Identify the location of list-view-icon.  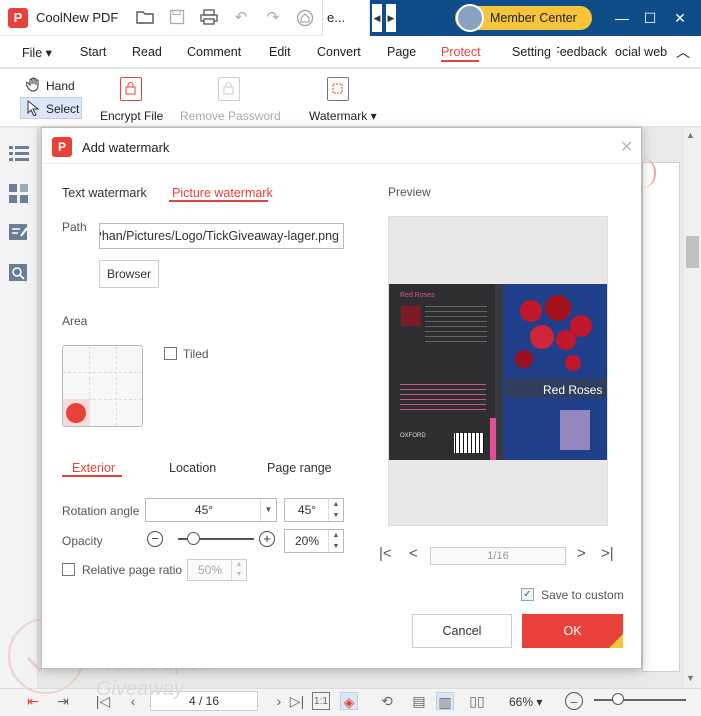
(19, 154).